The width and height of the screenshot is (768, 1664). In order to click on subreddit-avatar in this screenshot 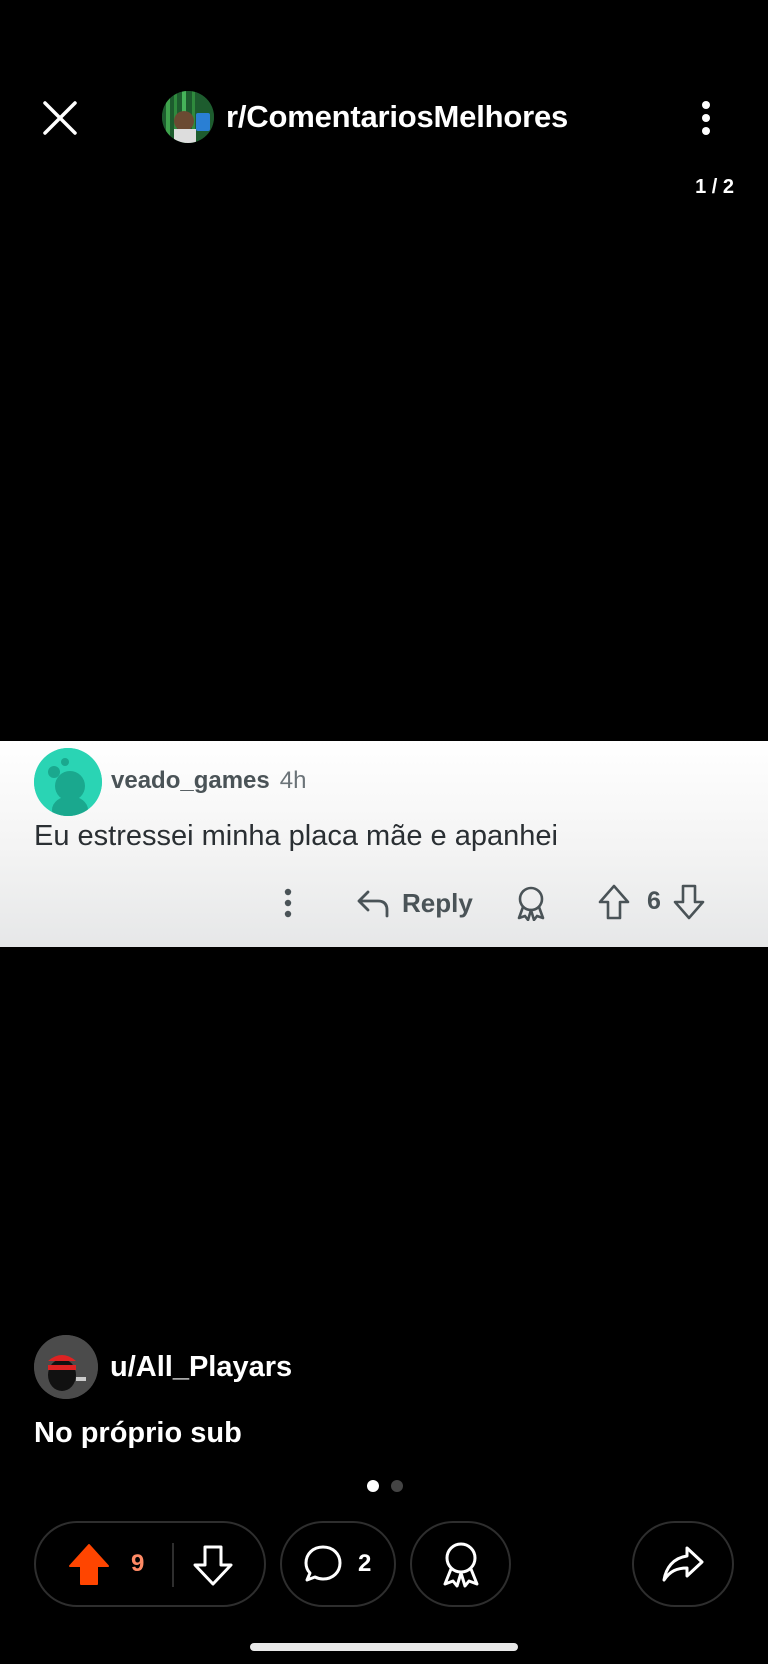, I will do `click(188, 117)`.